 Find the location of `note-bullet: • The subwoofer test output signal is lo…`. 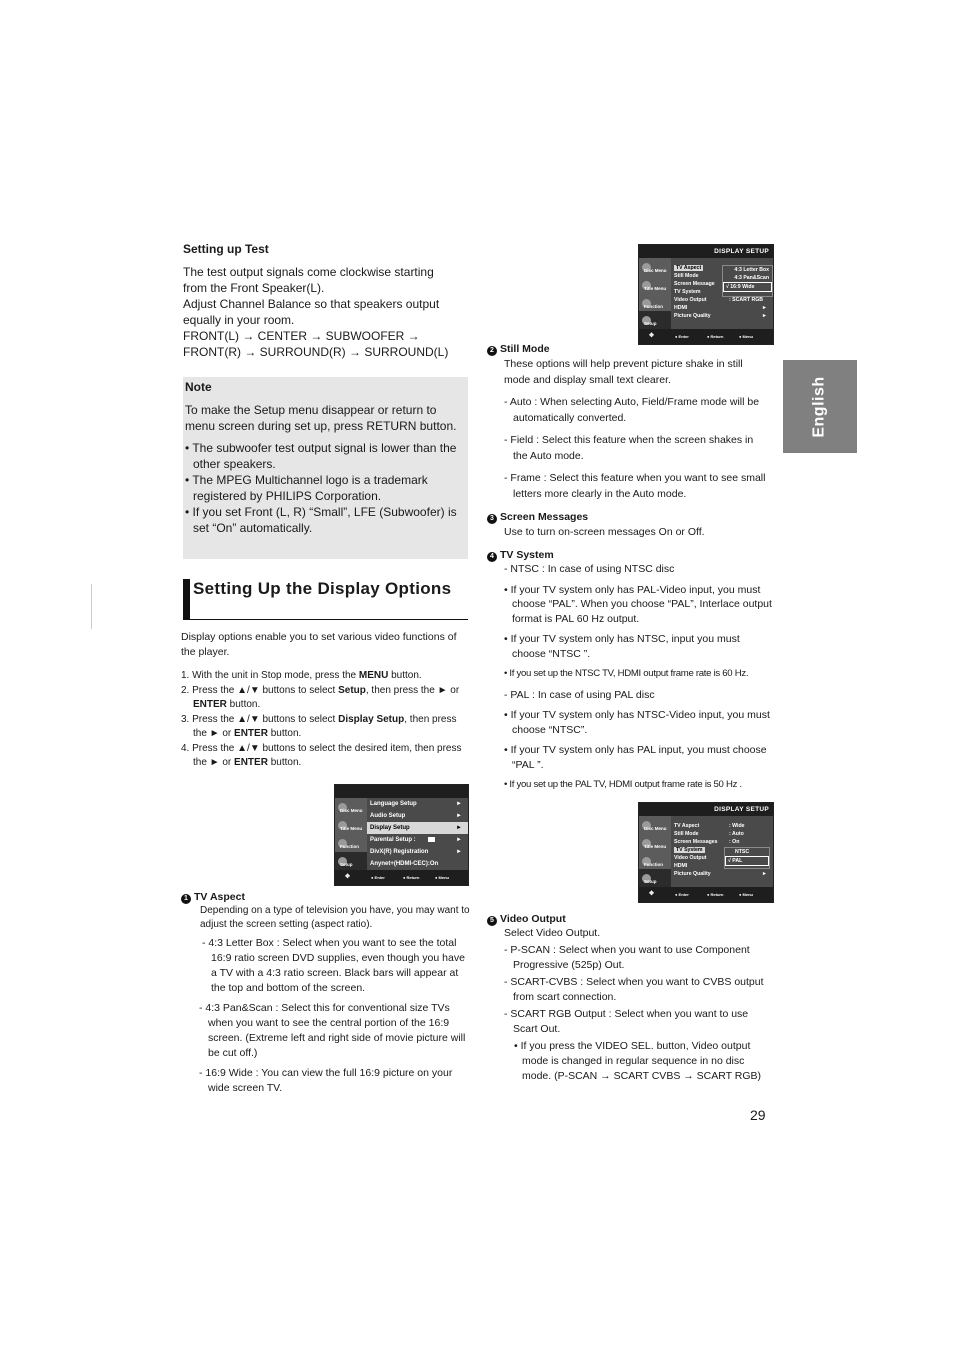

note-bullet: • The subwoofer test output signal is lo… is located at coordinates (321, 456).